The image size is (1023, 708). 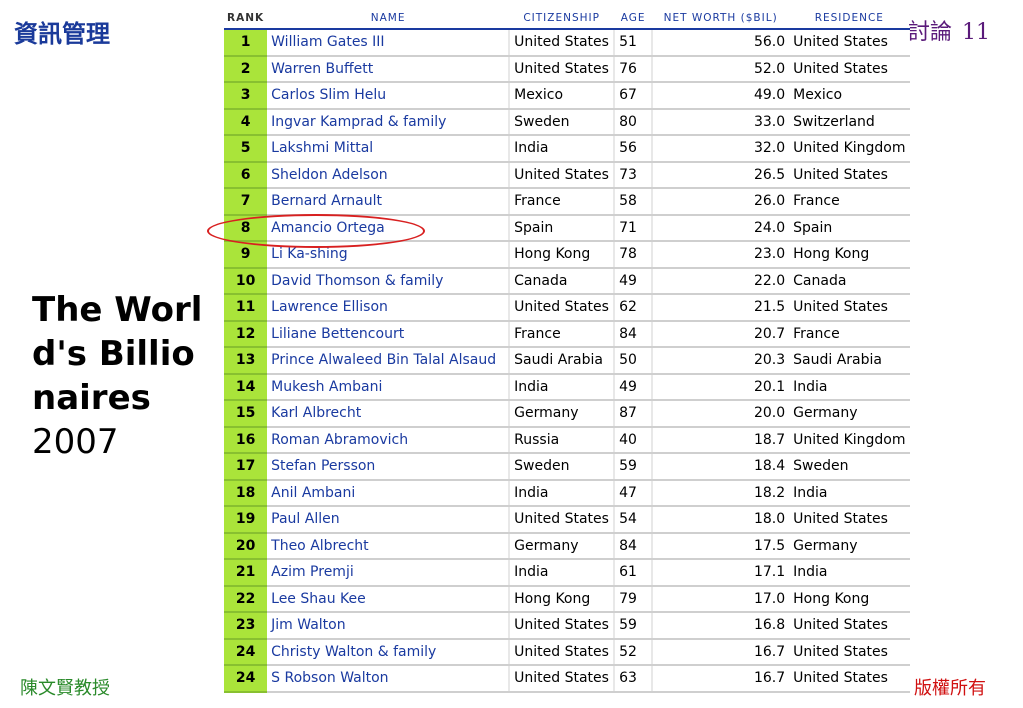 What do you see at coordinates (388, 175) in the screenshot?
I see `cell-name: Sheldon Adelson` at bounding box center [388, 175].